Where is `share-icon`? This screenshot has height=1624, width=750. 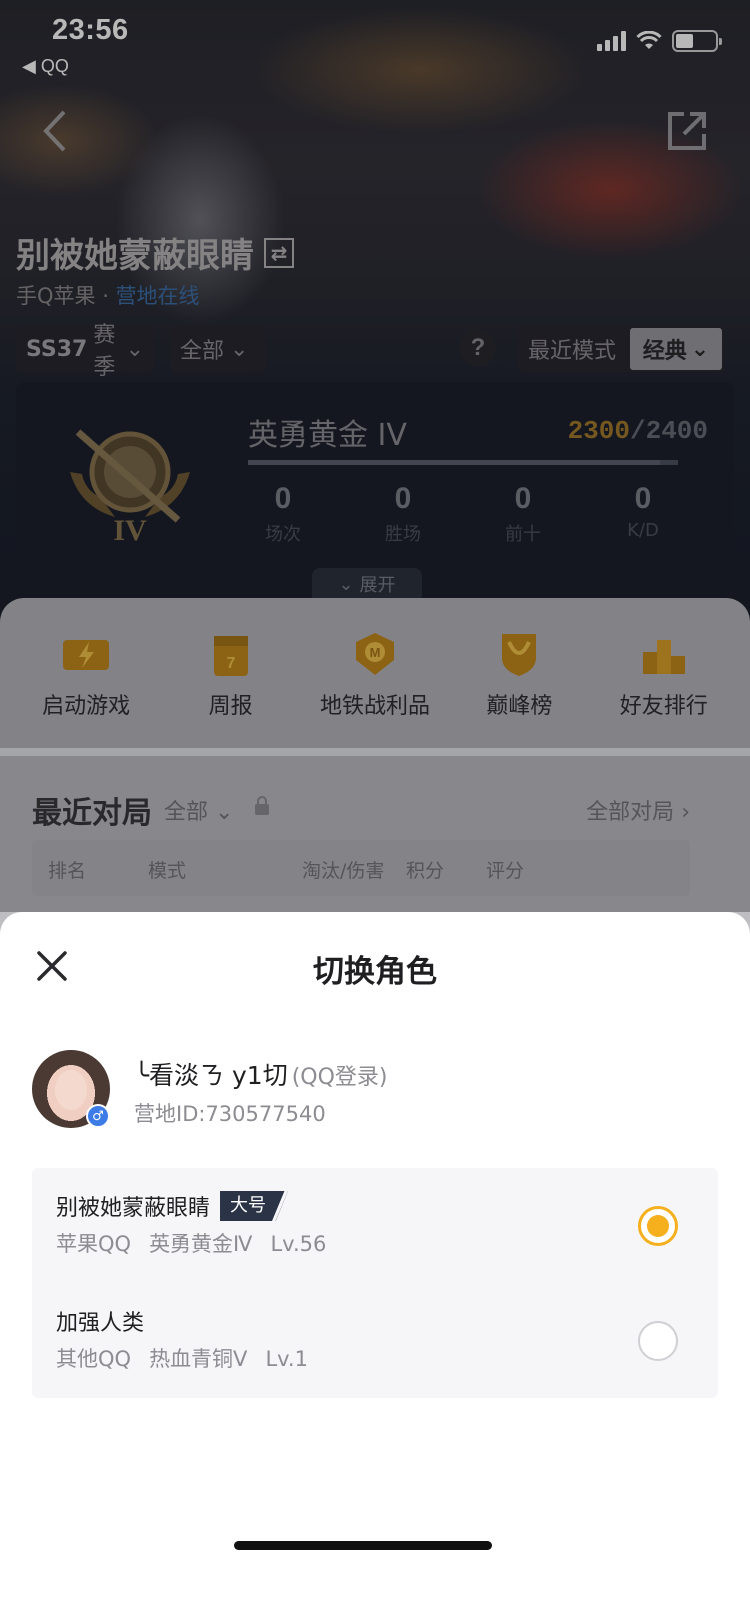
share-icon is located at coordinates (687, 131).